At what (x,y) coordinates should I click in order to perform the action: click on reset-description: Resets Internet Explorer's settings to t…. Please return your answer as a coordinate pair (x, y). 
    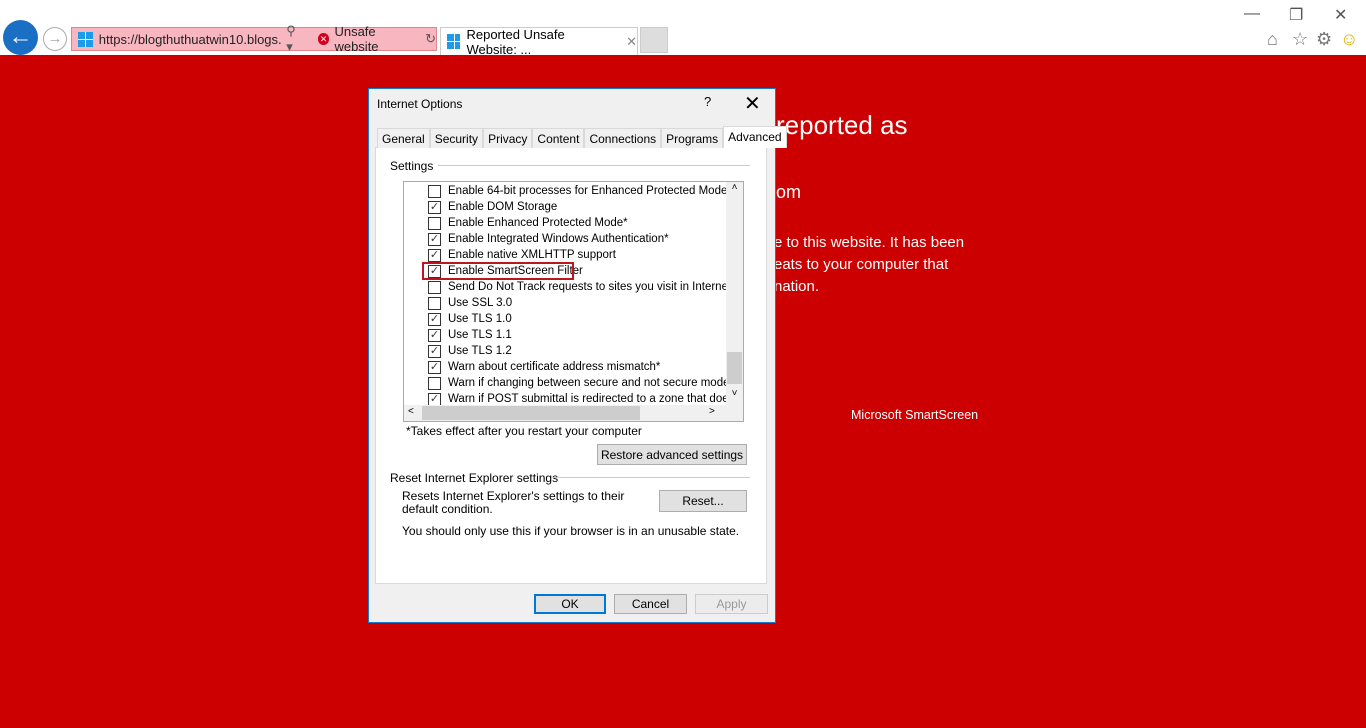
    Looking at the image, I should click on (513, 502).